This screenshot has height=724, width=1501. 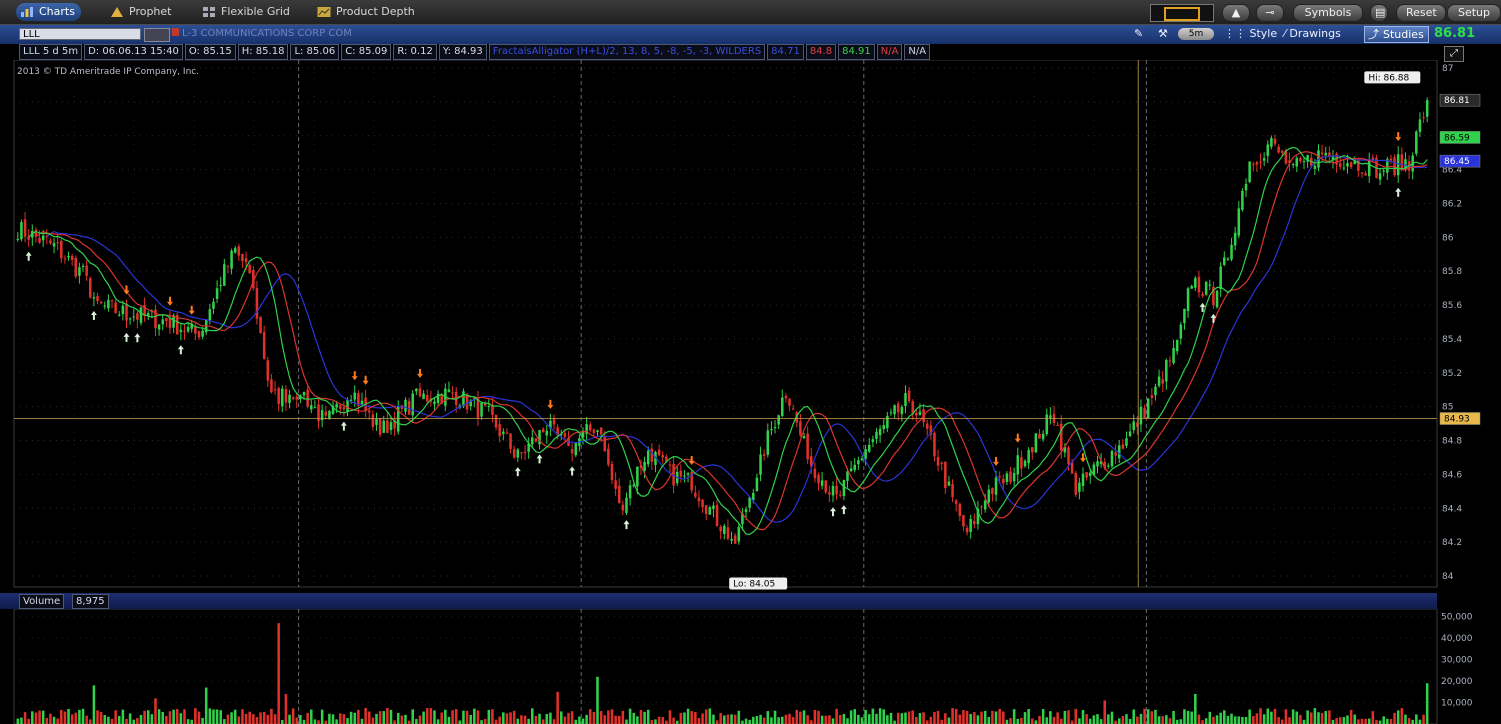 I want to click on drawings-button: ⁄ Drawings, so click(x=1312, y=34).